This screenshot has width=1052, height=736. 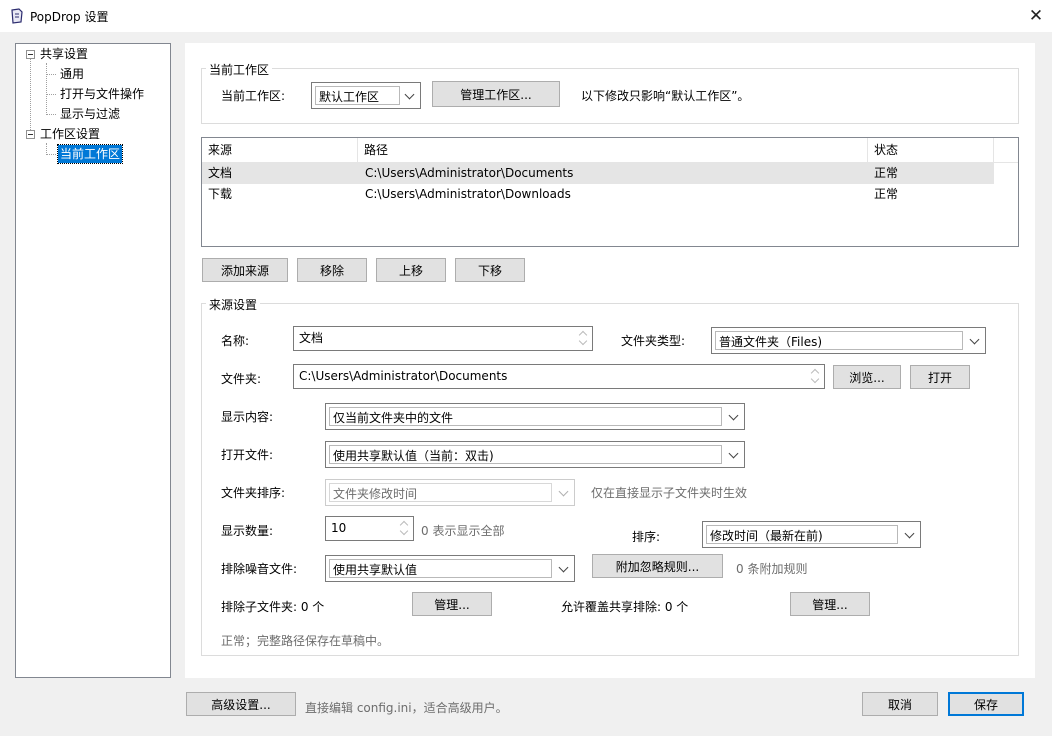 I want to click on folder-sort-value: 文件夹修改时间, so click(x=440, y=492).